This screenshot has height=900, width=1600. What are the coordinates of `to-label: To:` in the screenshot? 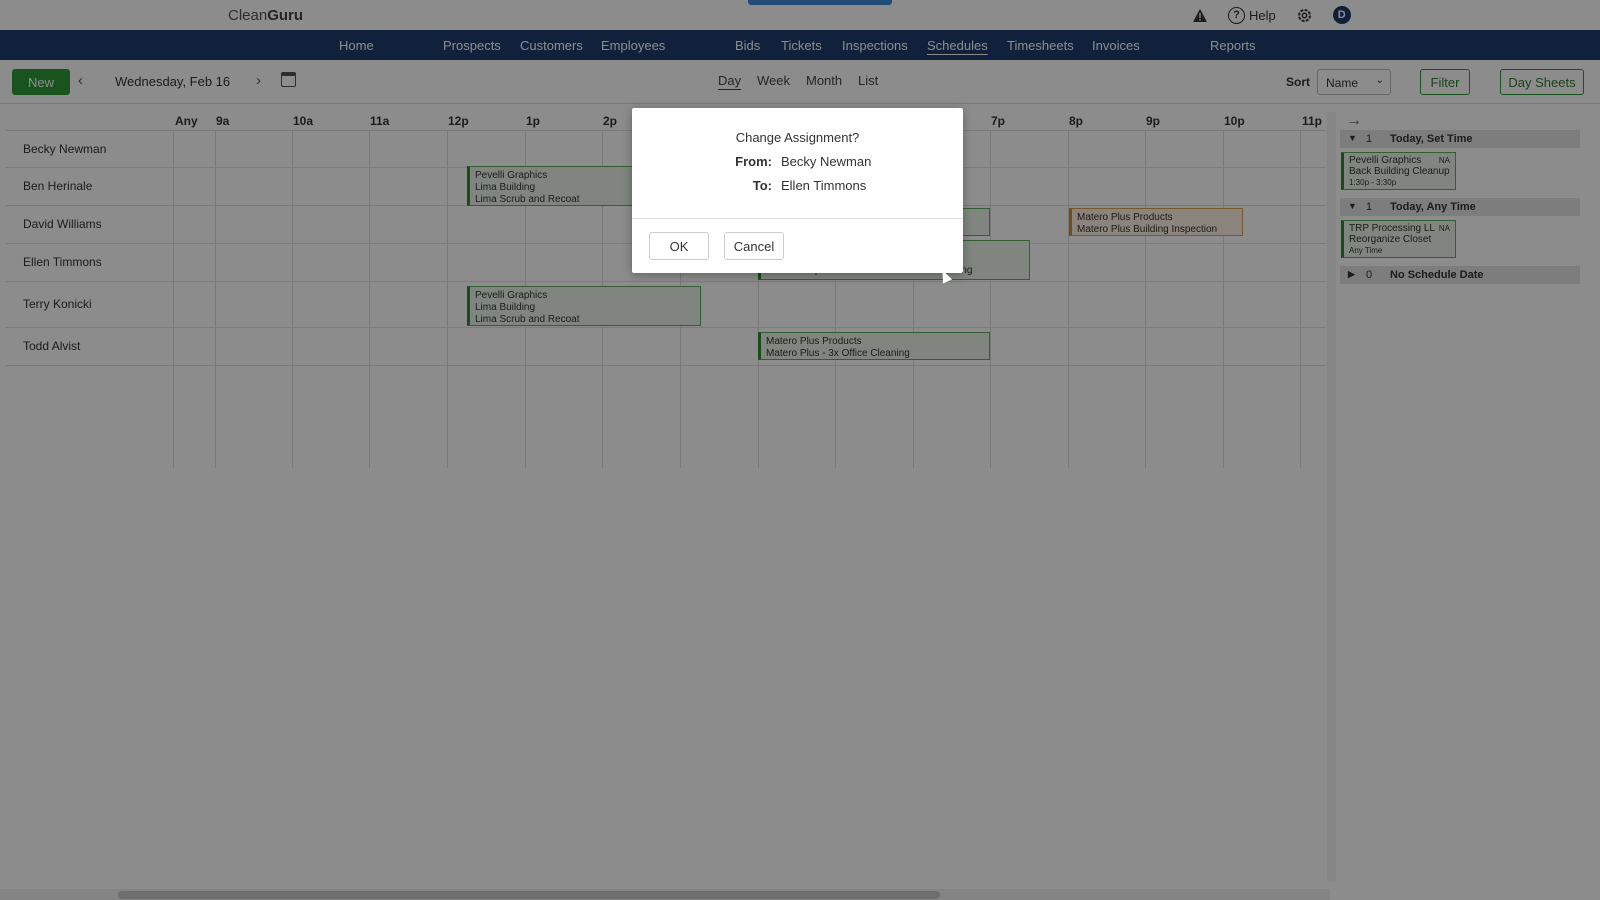 It's located at (762, 185).